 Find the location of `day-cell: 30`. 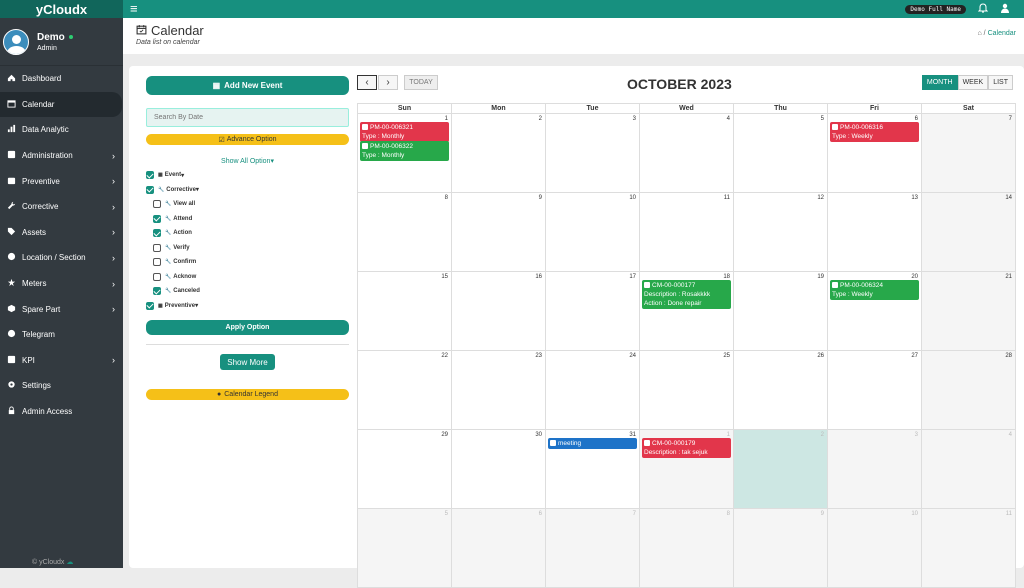

day-cell: 30 is located at coordinates (499, 469).